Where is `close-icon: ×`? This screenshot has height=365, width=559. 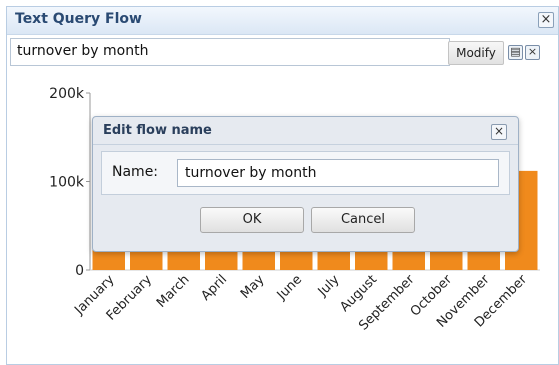 close-icon: × is located at coordinates (499, 132).